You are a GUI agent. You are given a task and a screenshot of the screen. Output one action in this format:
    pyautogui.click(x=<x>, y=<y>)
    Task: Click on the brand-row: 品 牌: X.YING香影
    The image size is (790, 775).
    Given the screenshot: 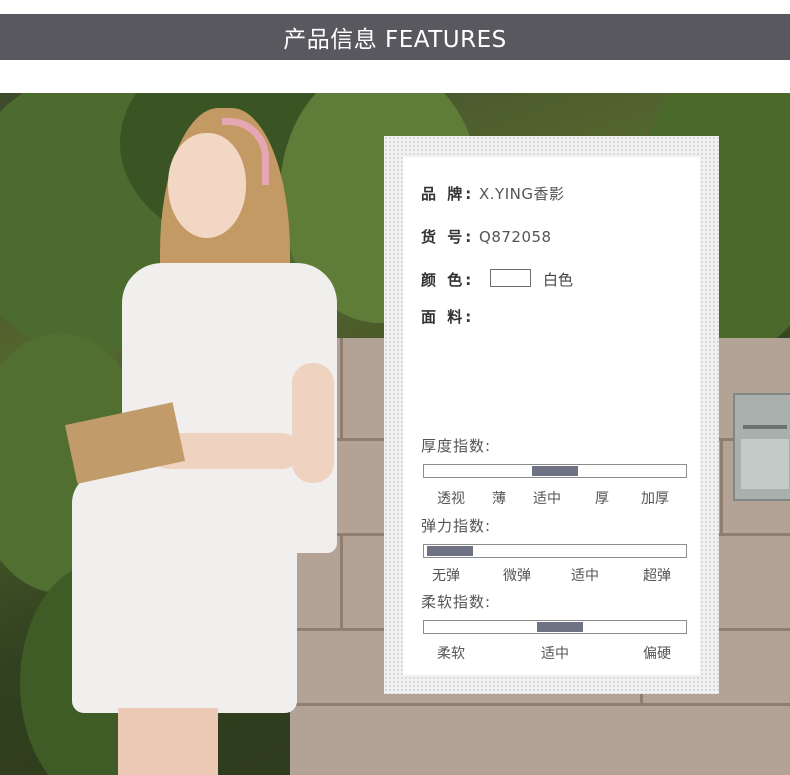 What is the action you would take?
    pyautogui.click(x=493, y=193)
    